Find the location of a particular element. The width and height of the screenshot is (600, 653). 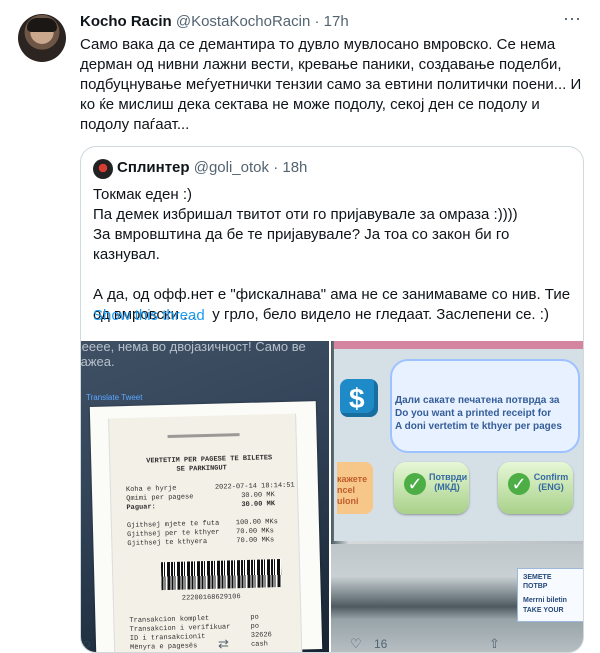

tweet-avatar is located at coordinates (42, 38).